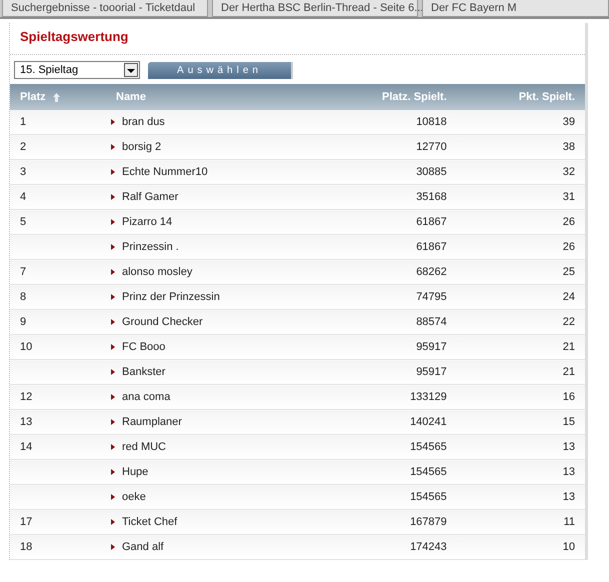  Describe the element at coordinates (143, 122) in the screenshot. I see `player-name-link: bran dus` at that location.